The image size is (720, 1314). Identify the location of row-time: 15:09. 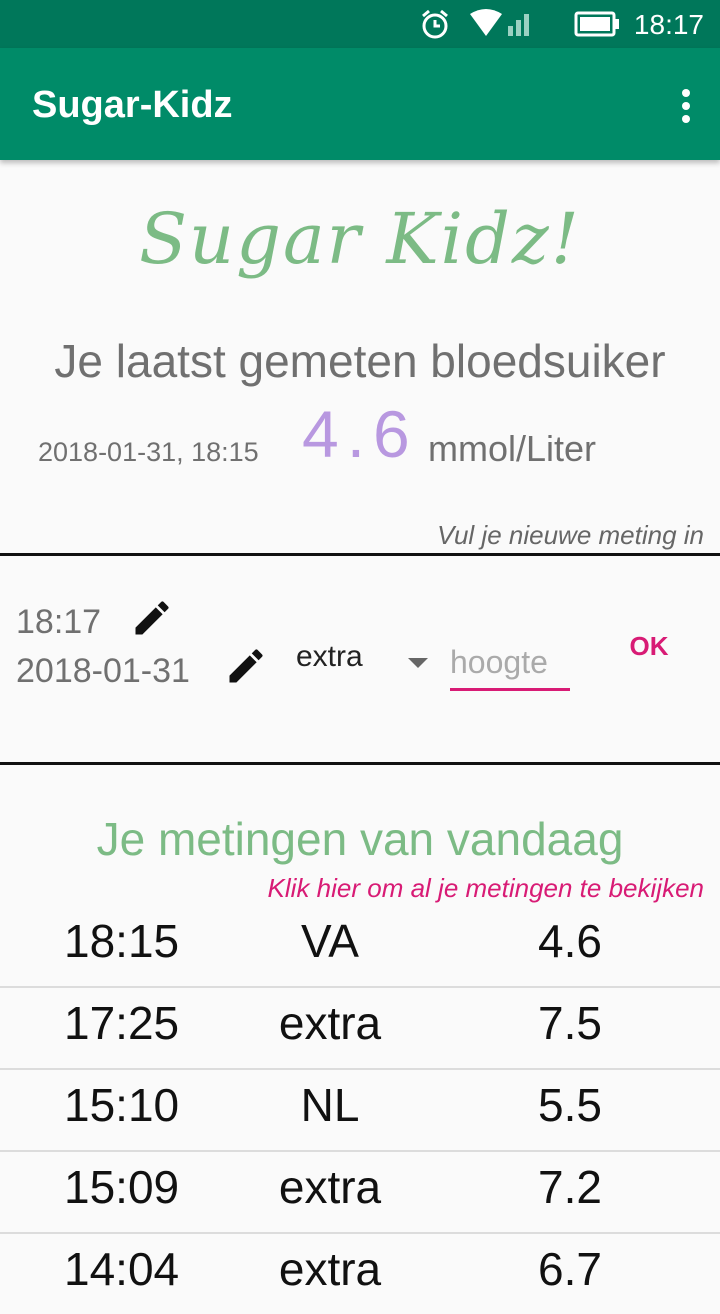
(122, 1187).